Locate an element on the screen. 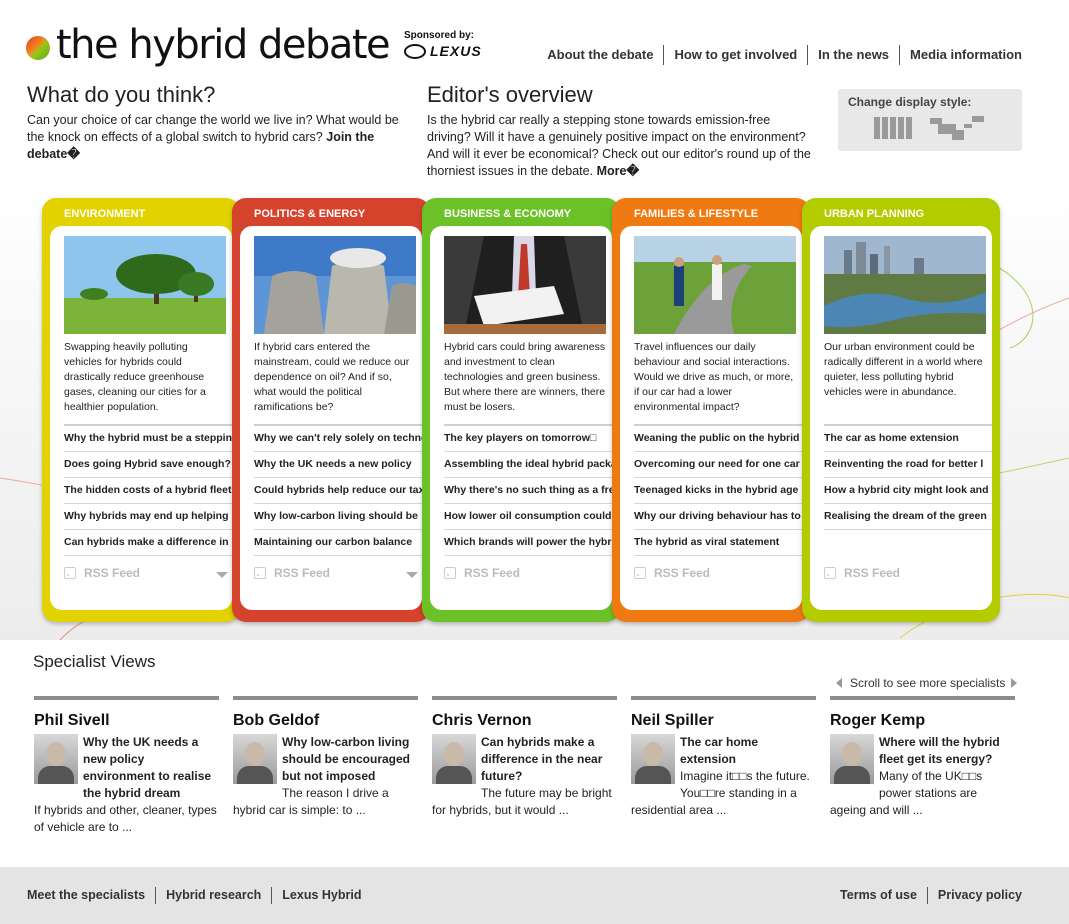 The height and width of the screenshot is (924, 1069). footer-nav-right: Terms of use Privacy policy is located at coordinates (931, 895).